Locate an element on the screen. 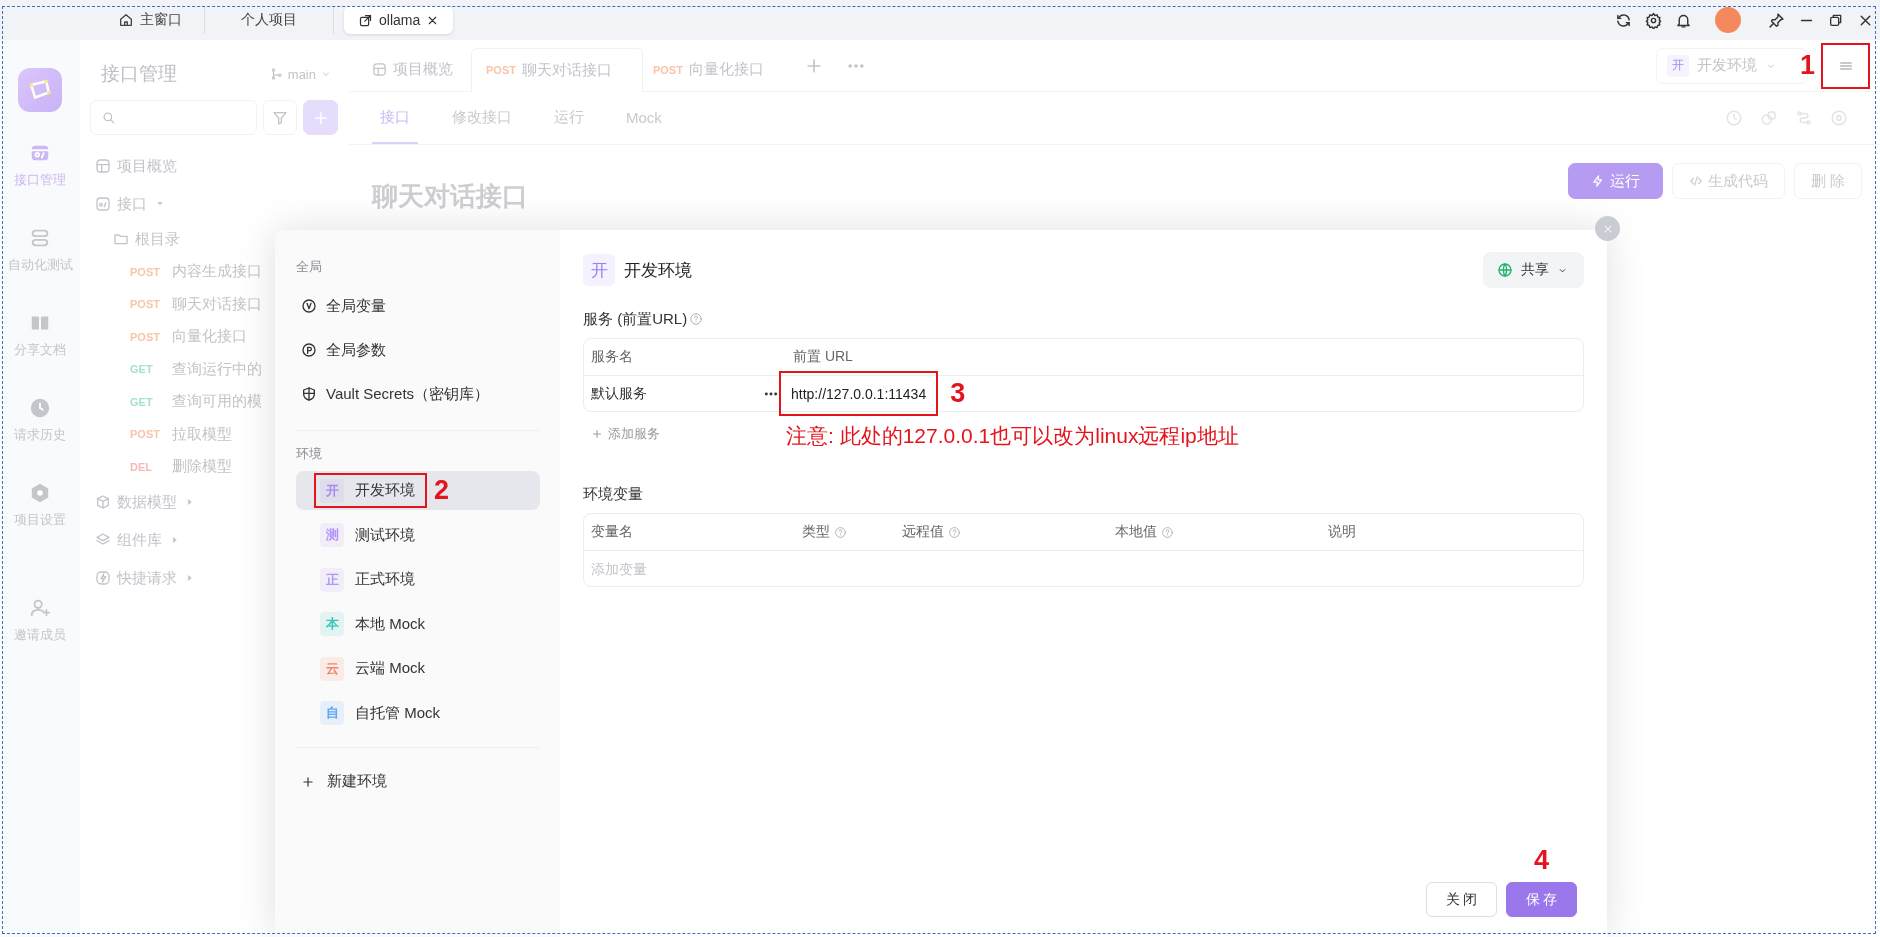 Image resolution: width=1880 pixels, height=937 pixels. environment-item: 云 云端 Mock is located at coordinates (418, 668).